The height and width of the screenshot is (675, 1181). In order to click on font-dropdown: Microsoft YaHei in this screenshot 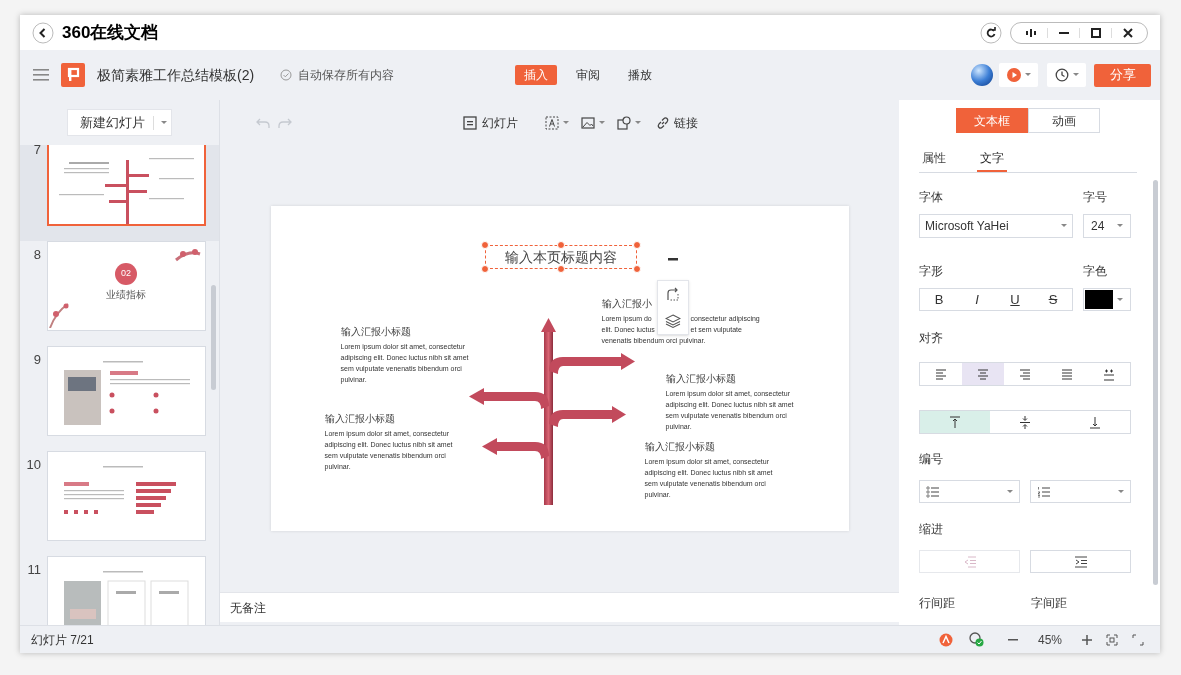, I will do `click(996, 226)`.